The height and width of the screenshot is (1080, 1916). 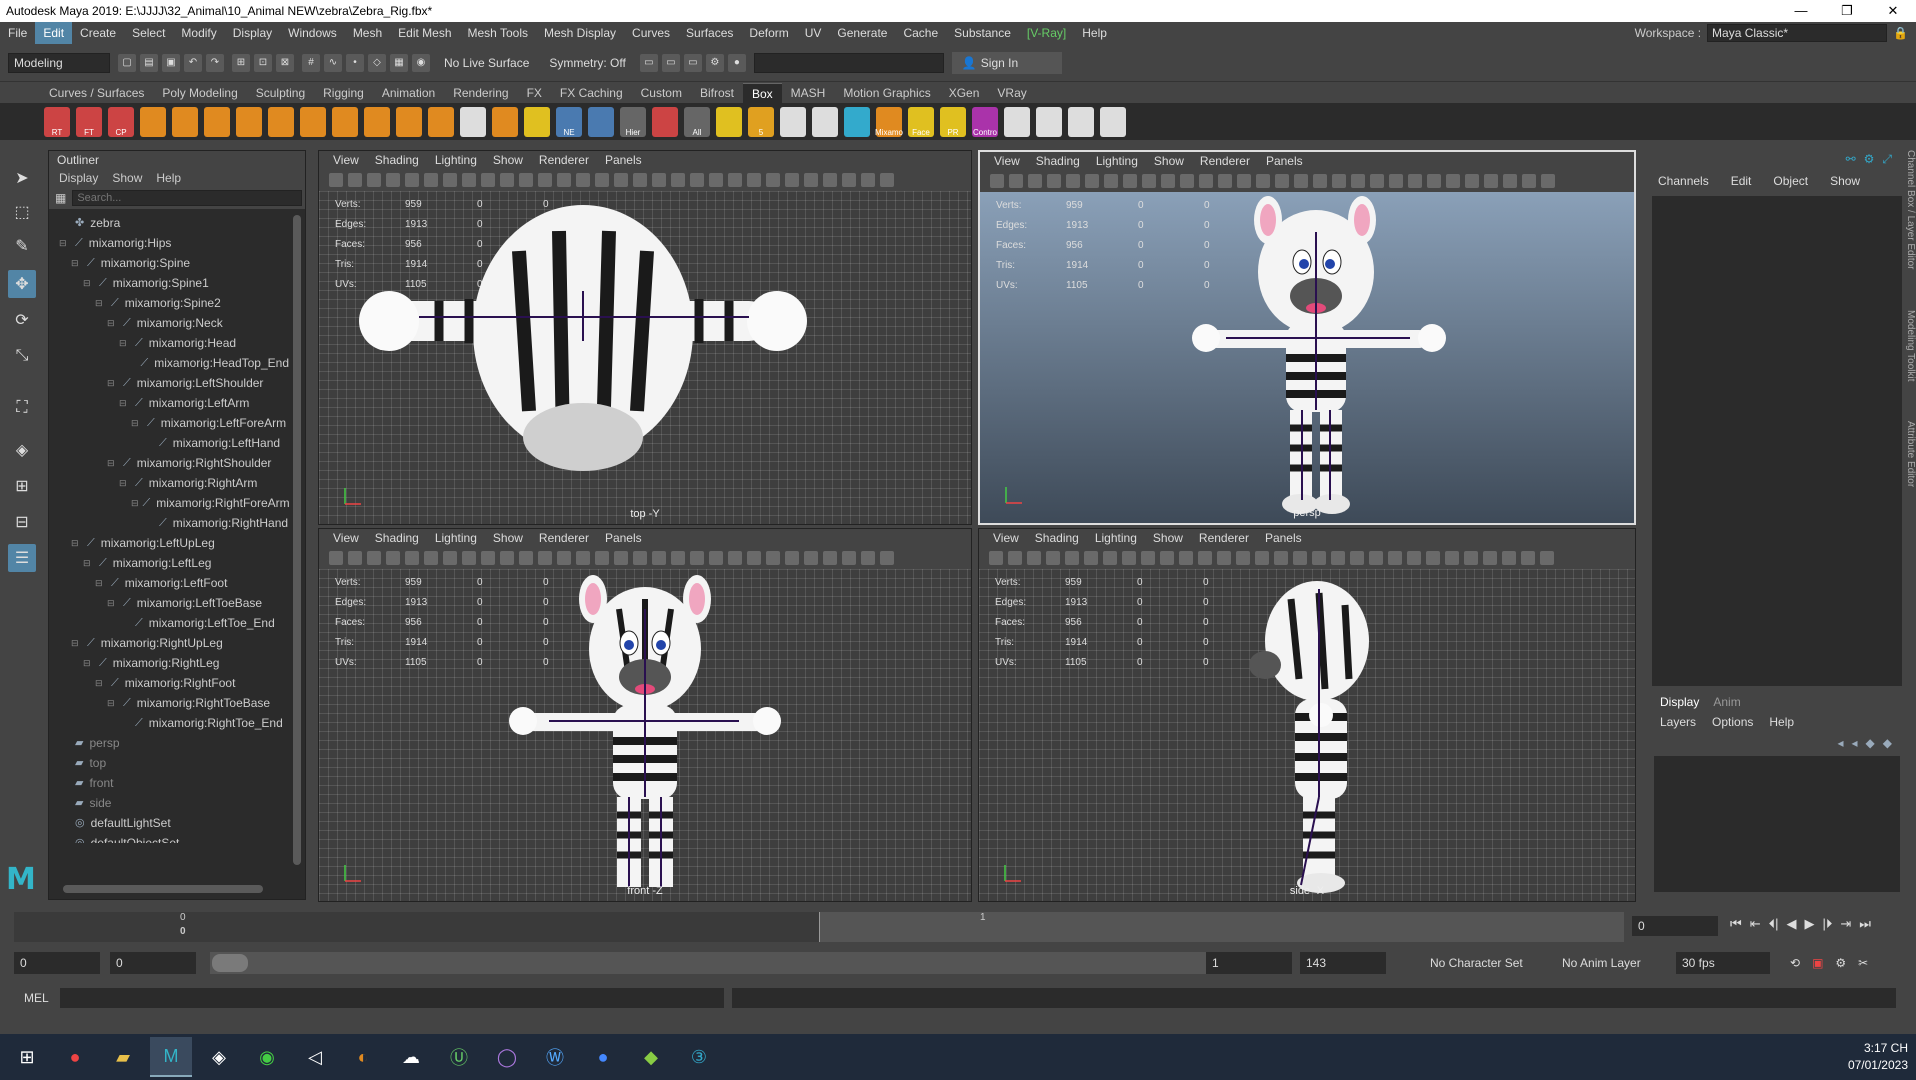 What do you see at coordinates (25, 998) in the screenshot?
I see `command-language-label: MEL` at bounding box center [25, 998].